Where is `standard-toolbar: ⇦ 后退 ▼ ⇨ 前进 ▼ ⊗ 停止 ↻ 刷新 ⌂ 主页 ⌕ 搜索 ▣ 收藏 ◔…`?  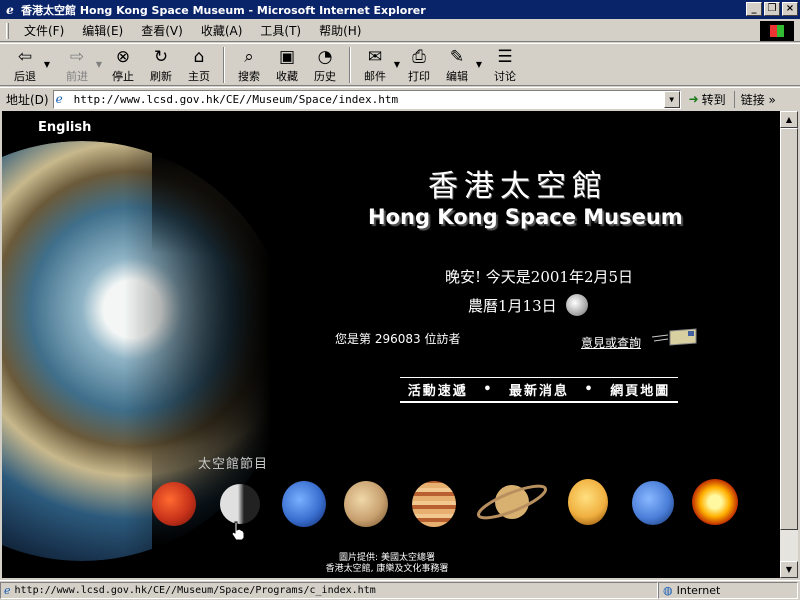 standard-toolbar: ⇦ 后退 ▼ ⇨ 前进 ▼ ⊗ 停止 ↻ 刷新 ⌂ 主页 ⌕ 搜索 ▣ 收藏 ◔… is located at coordinates (400, 64).